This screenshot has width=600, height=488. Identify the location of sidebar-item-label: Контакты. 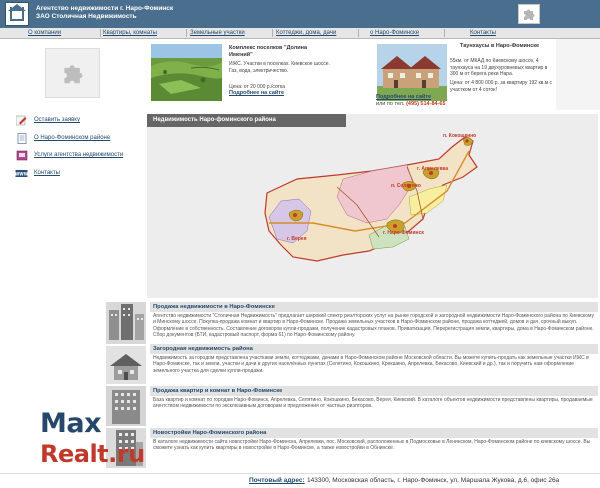
(47, 173).